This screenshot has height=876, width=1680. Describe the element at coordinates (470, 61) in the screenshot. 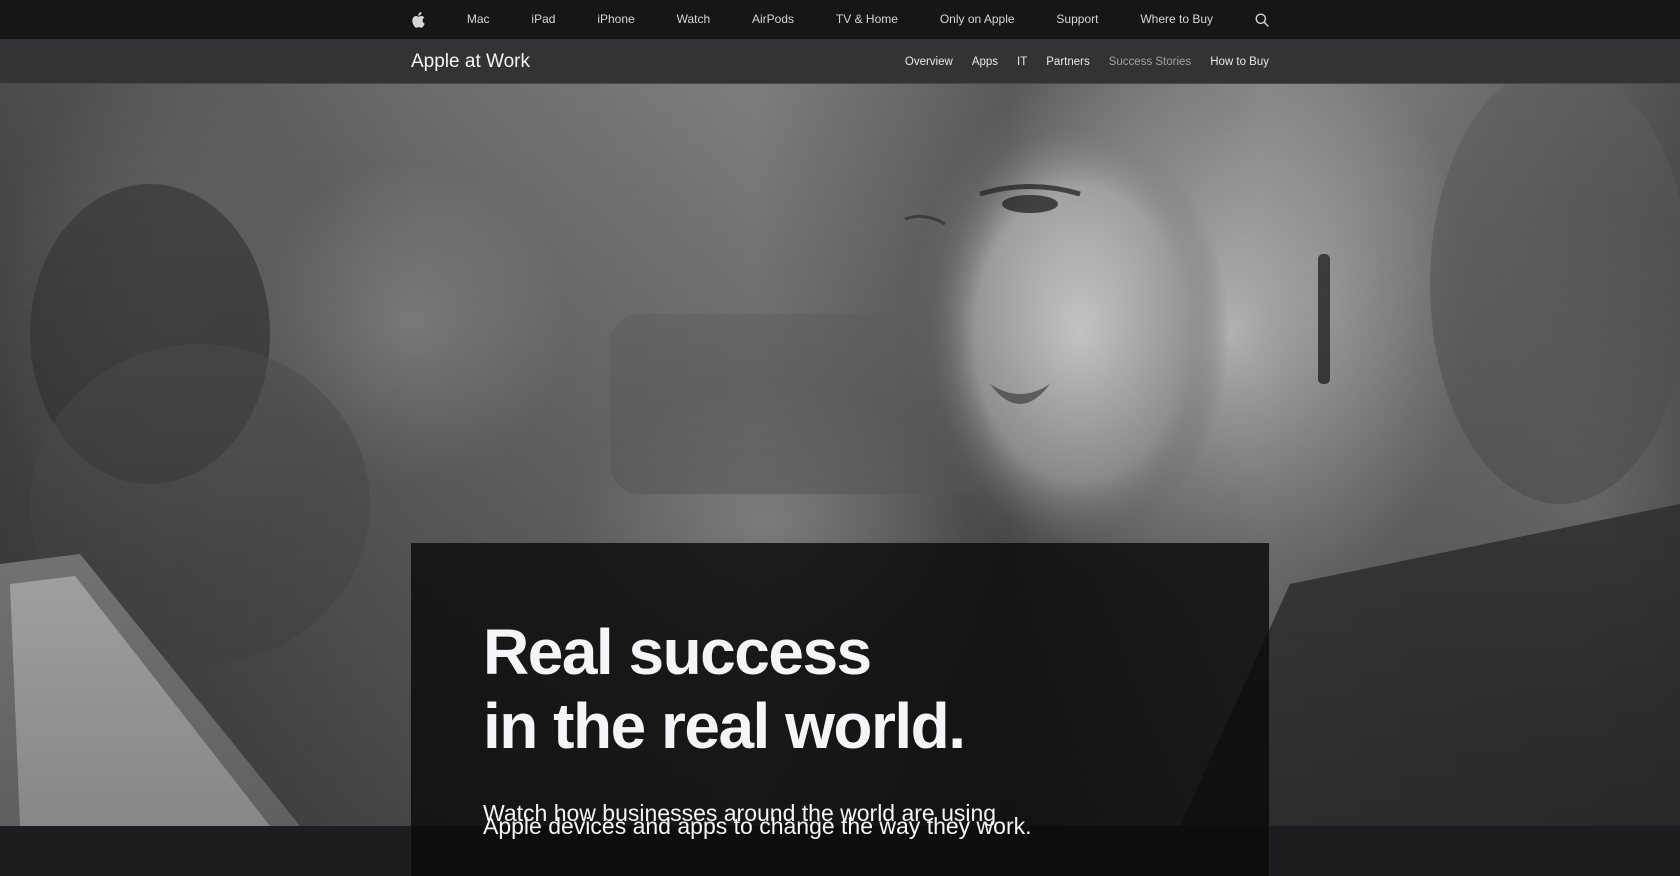

I see `localnav-title: Apple at Work` at that location.